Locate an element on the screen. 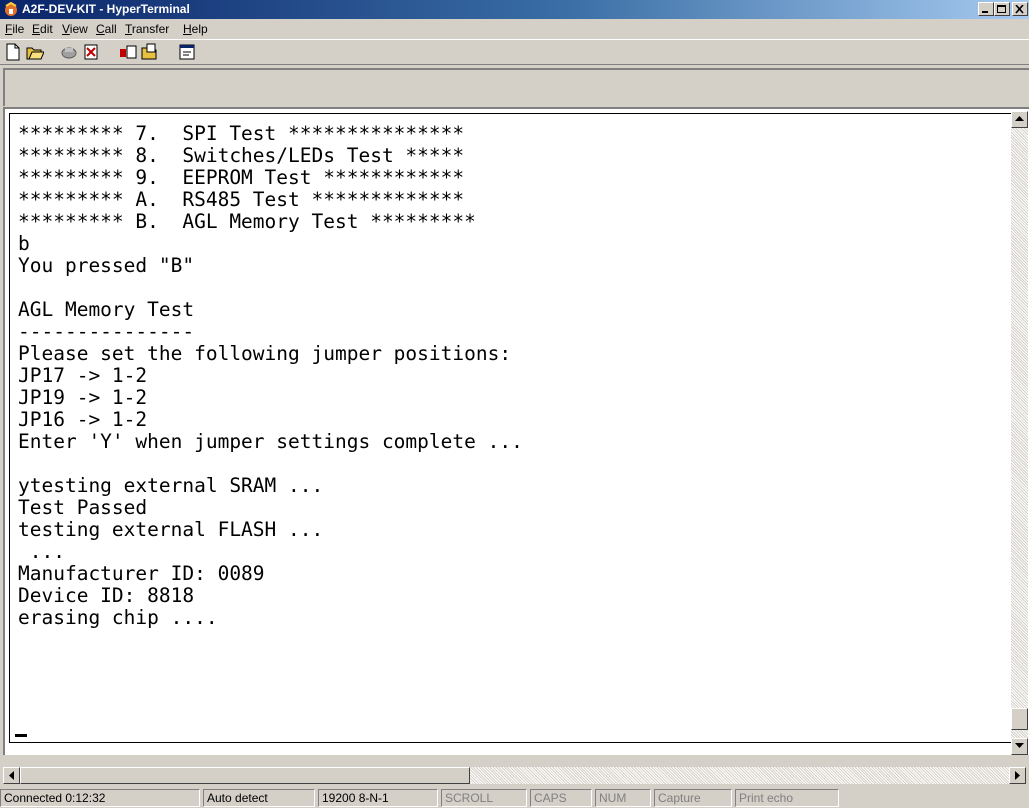  arrow-right-icon is located at coordinates (1017, 775).